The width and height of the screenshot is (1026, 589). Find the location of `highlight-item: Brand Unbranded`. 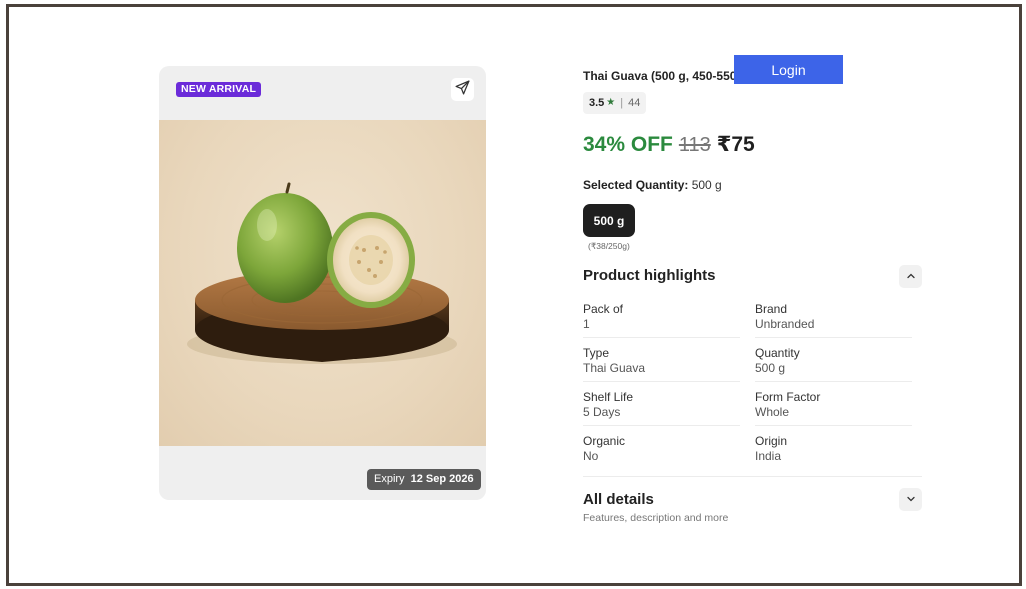

highlight-item: Brand Unbranded is located at coordinates (833, 320).